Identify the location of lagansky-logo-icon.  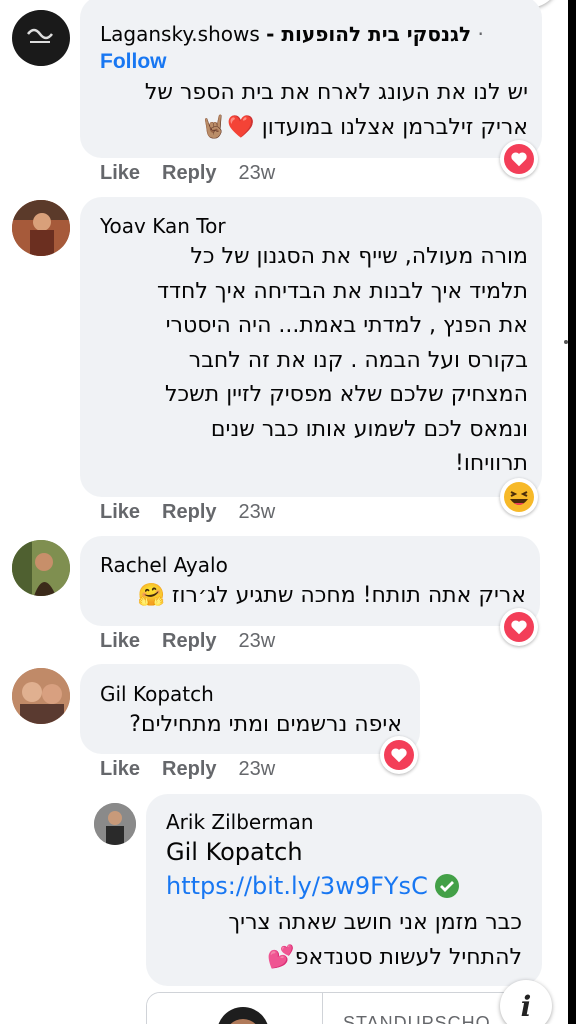
(41, 38).